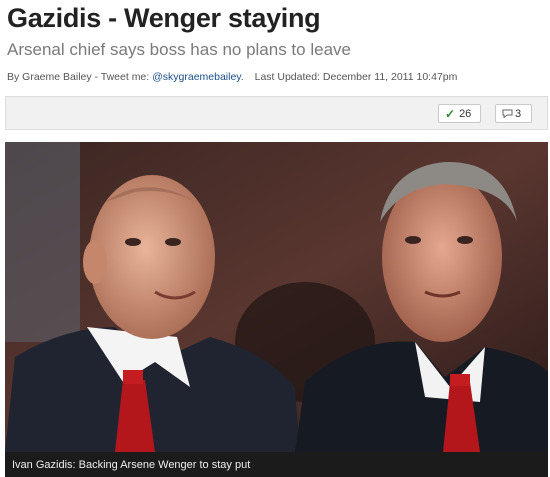 The image size is (550, 477). I want to click on byline-punctuation: ., so click(242, 77).